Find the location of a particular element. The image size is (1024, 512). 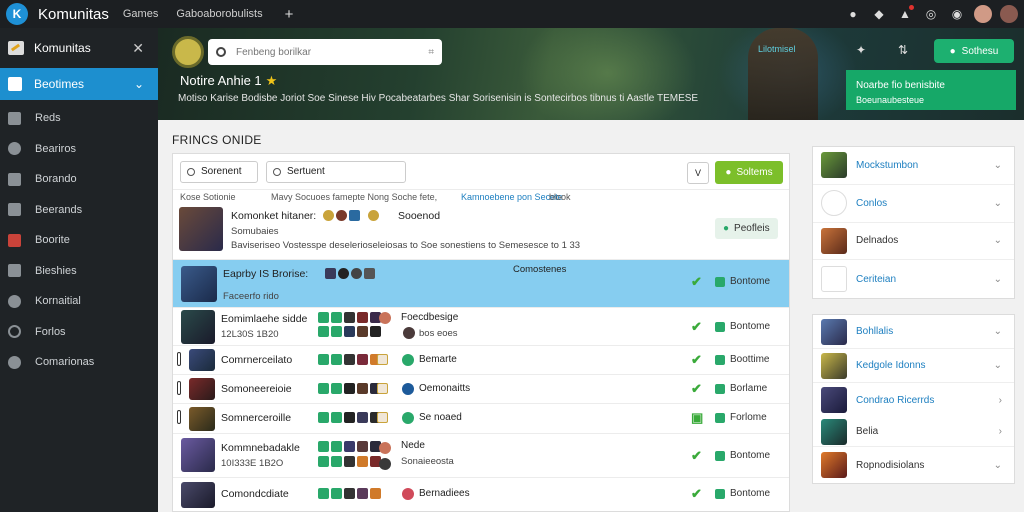

chat-icon: ● is located at coordinates (853, 14).